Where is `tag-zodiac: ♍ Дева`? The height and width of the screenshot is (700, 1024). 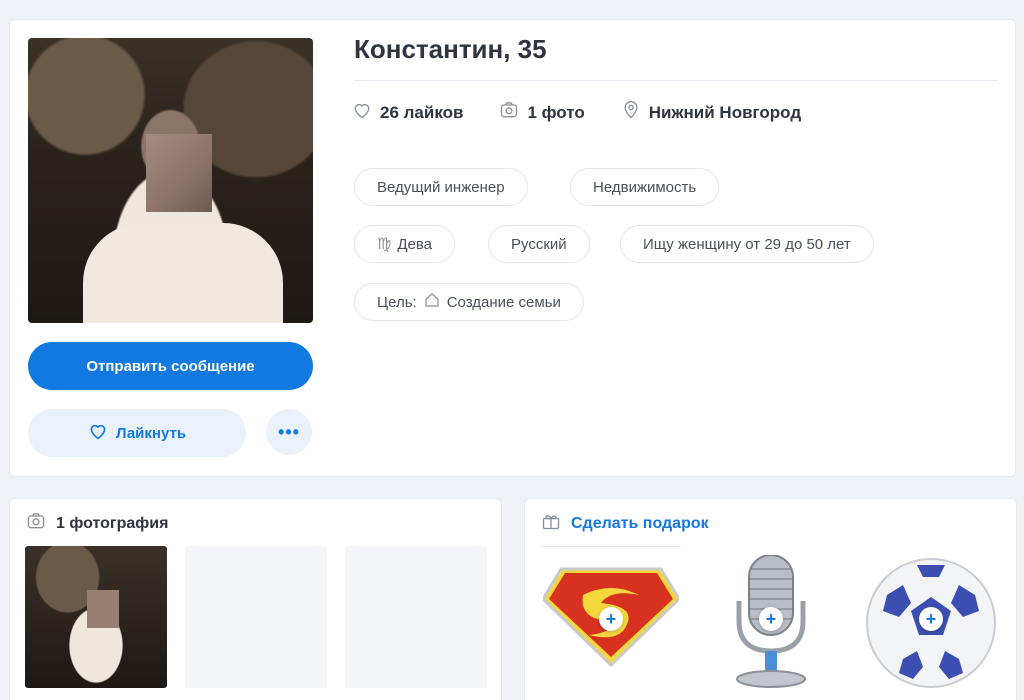 tag-zodiac: ♍ Дева is located at coordinates (404, 244).